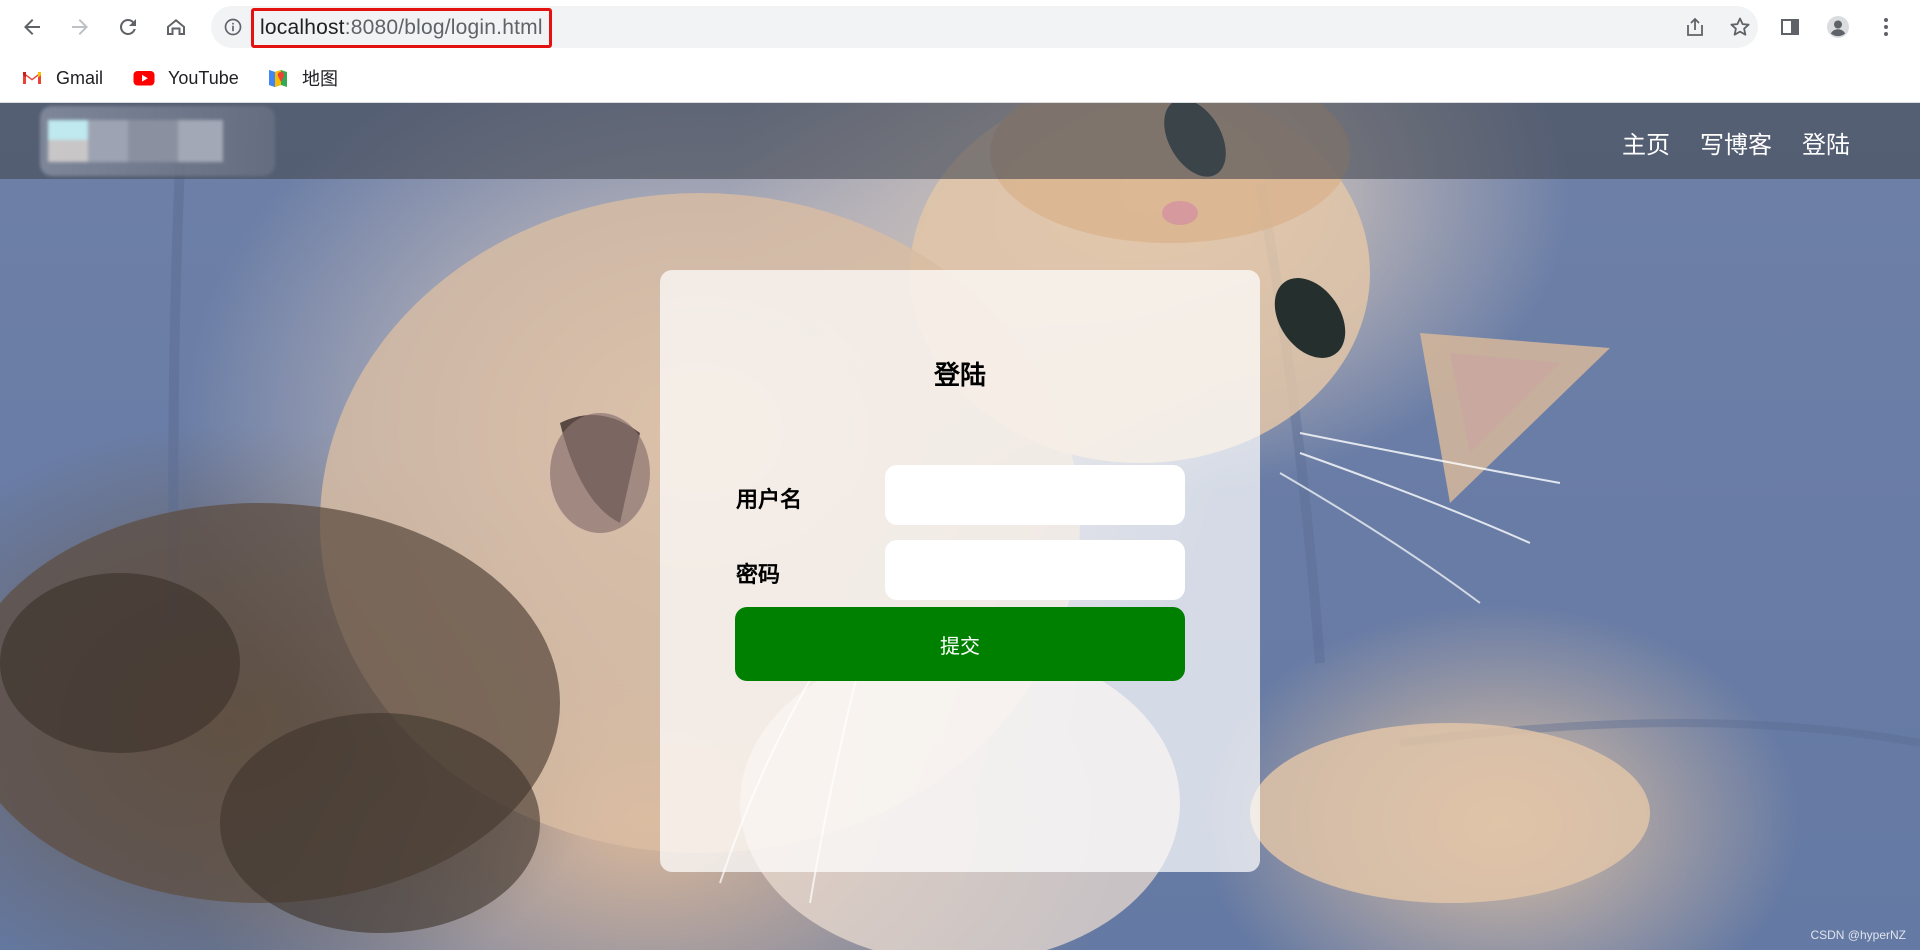 The width and height of the screenshot is (1920, 950). What do you see at coordinates (320, 79) in the screenshot?
I see `bookmark-label: 地图` at bounding box center [320, 79].